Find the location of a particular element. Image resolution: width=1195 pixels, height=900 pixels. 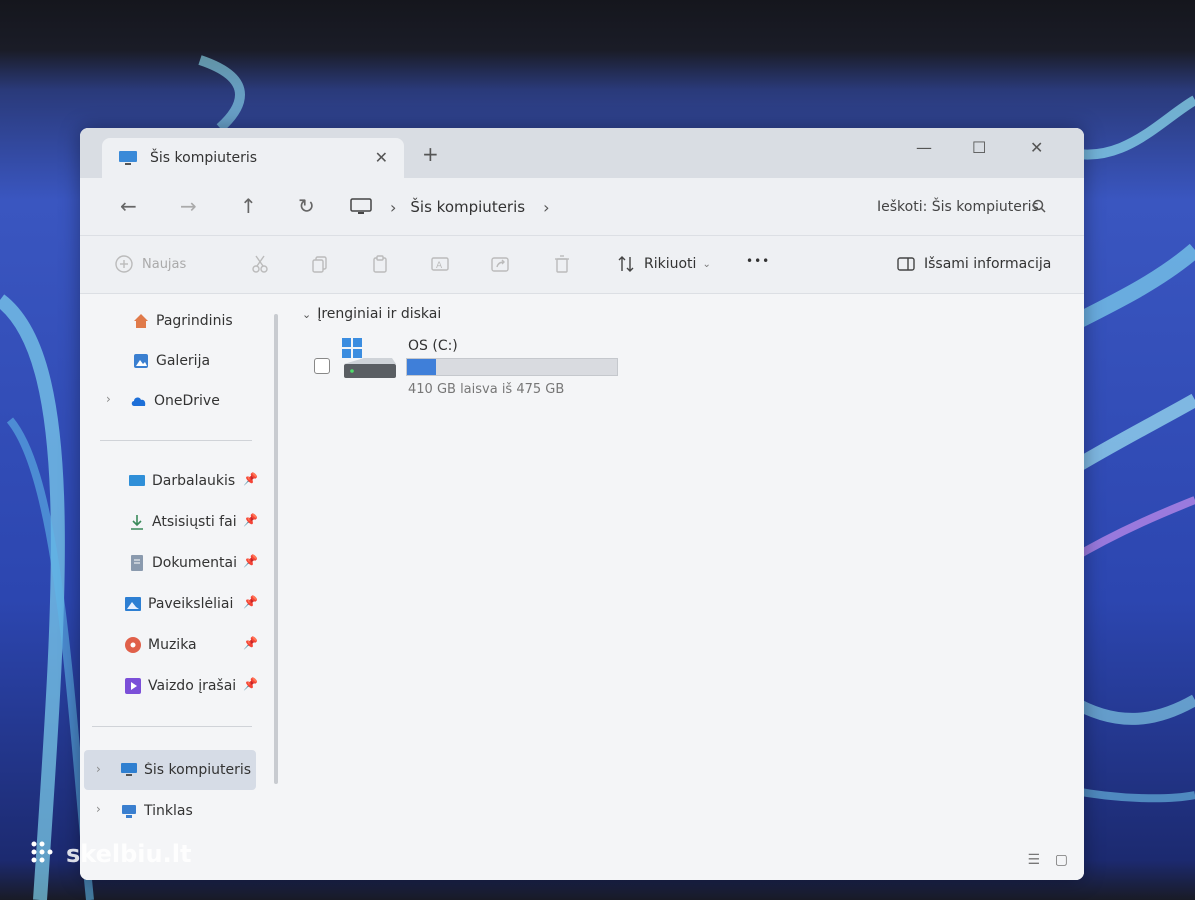

title-bar: Šis kompiuteris ✕ + — ☐ ✕ is located at coordinates (582, 153).